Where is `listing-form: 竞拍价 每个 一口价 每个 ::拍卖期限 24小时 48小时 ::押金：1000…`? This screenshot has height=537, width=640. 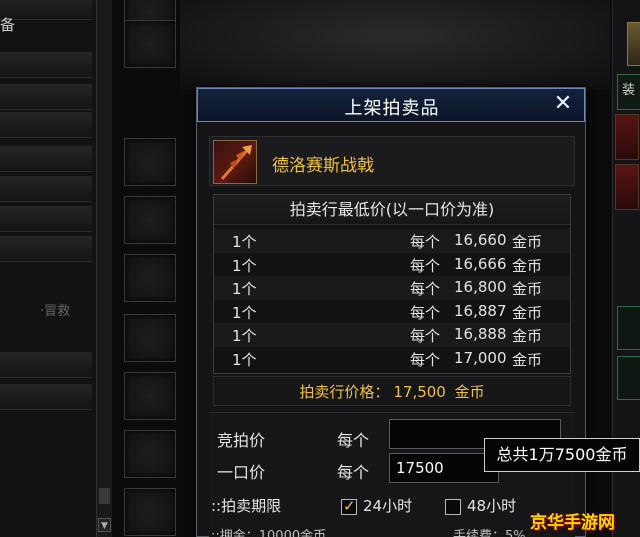 listing-form: 竞拍价 每个 一口价 每个 ::拍卖期限 24小时 48小时 ::押金：1000… is located at coordinates (392, 474).